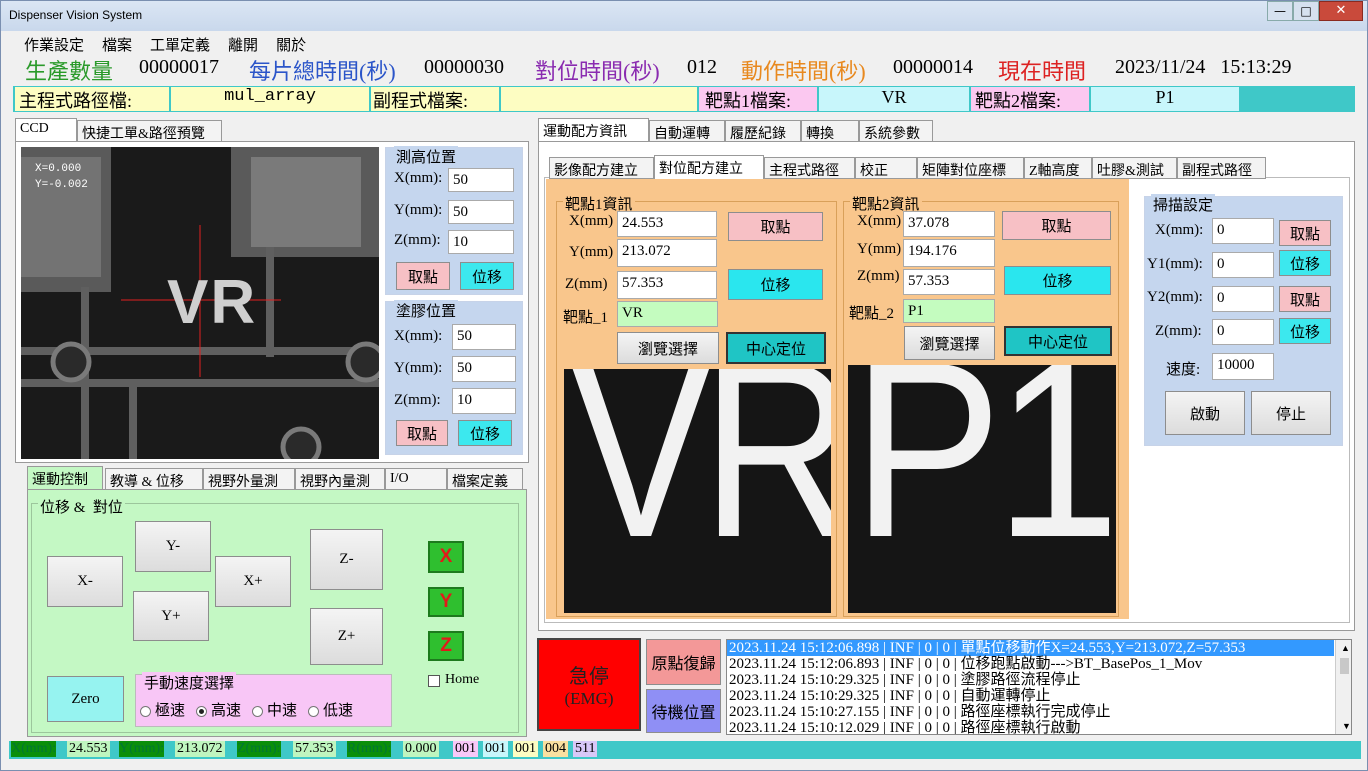 This screenshot has width=1368, height=771. I want to click on tab-file-define: 檔案定義, so click(485, 479).